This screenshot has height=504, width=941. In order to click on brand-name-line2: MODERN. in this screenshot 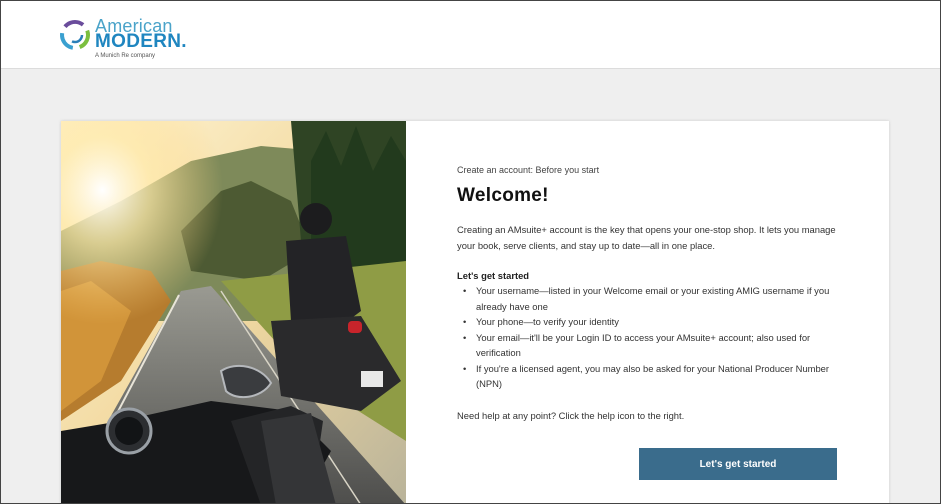, I will do `click(141, 41)`.